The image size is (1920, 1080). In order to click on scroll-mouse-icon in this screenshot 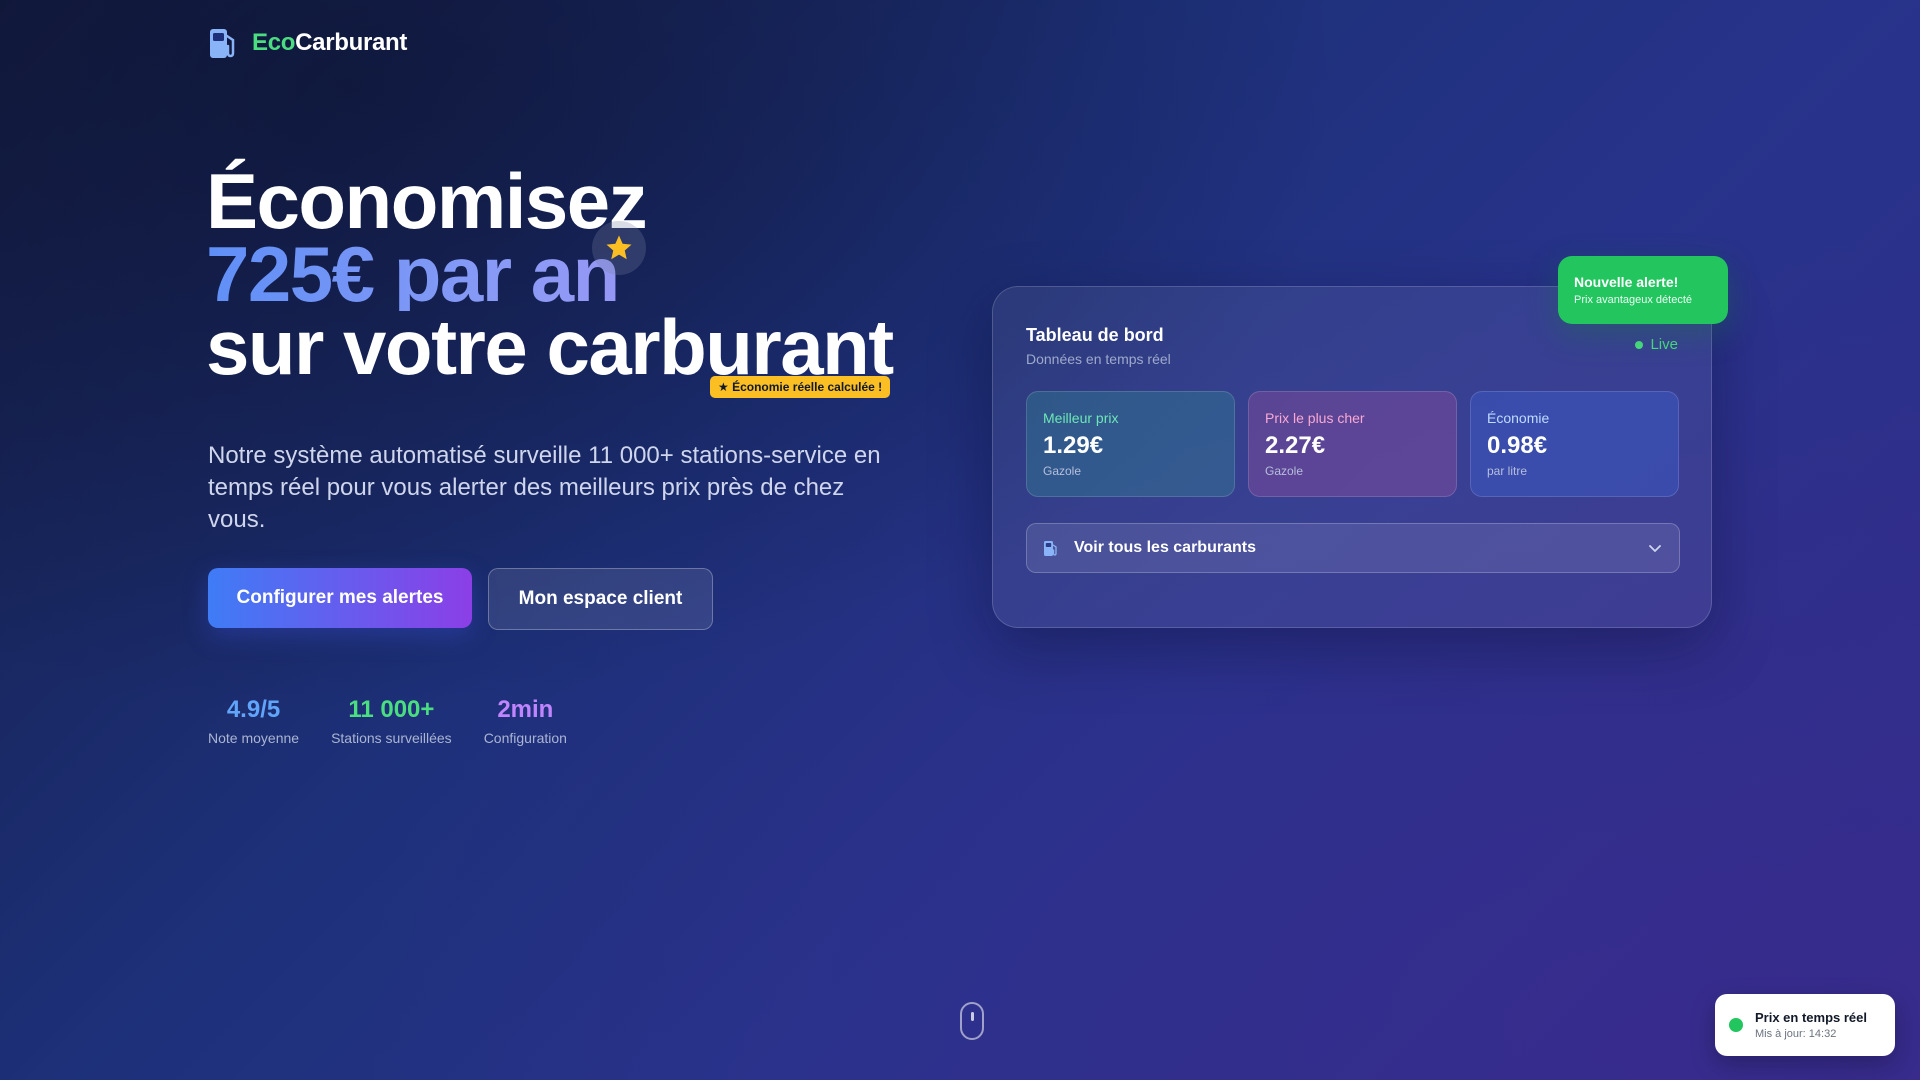, I will do `click(972, 1021)`.